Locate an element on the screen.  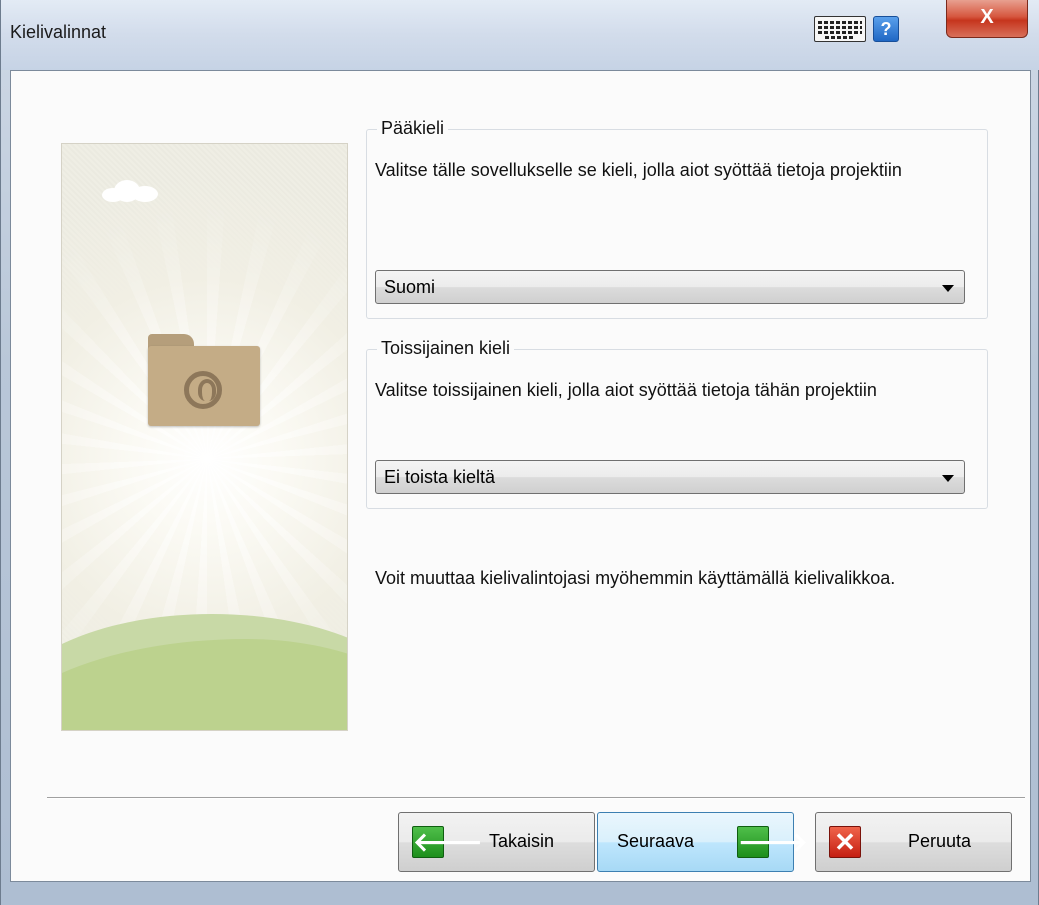
secondary-language-select: Ei toista kieltä is located at coordinates (670, 477).